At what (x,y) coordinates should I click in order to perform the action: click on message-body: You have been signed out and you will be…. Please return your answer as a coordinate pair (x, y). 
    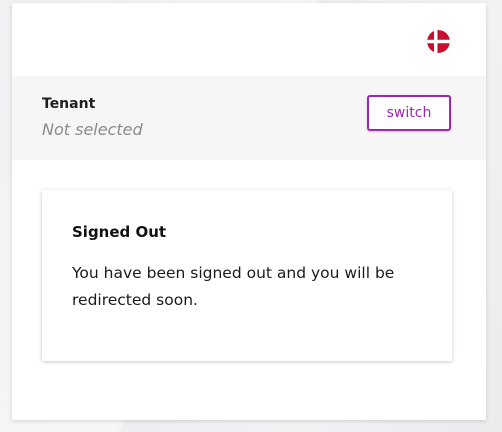
    Looking at the image, I should click on (233, 286).